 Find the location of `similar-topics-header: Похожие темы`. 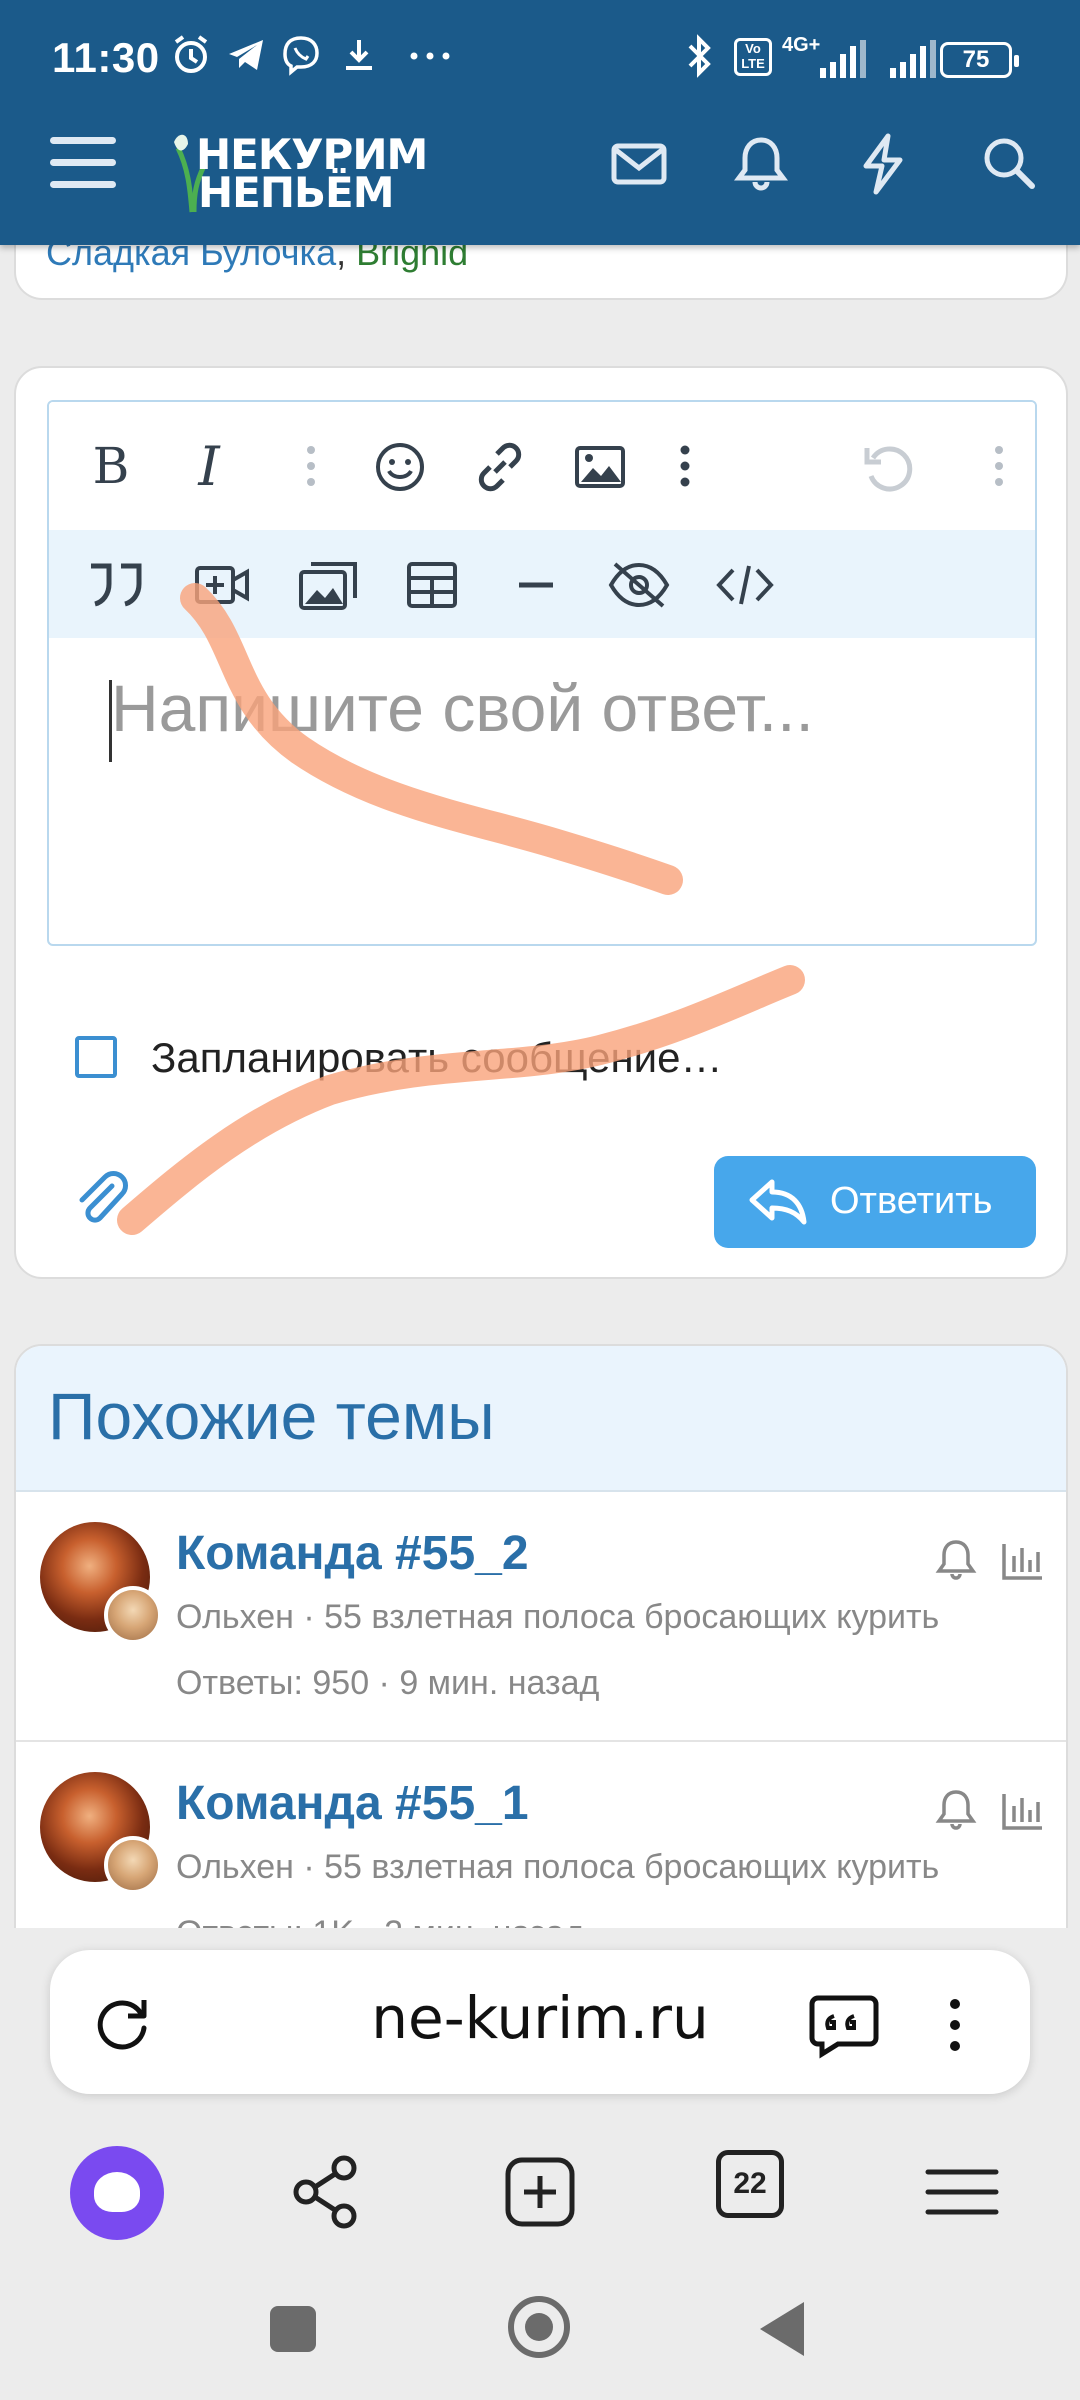

similar-topics-header: Похожие темы is located at coordinates (541, 1419).